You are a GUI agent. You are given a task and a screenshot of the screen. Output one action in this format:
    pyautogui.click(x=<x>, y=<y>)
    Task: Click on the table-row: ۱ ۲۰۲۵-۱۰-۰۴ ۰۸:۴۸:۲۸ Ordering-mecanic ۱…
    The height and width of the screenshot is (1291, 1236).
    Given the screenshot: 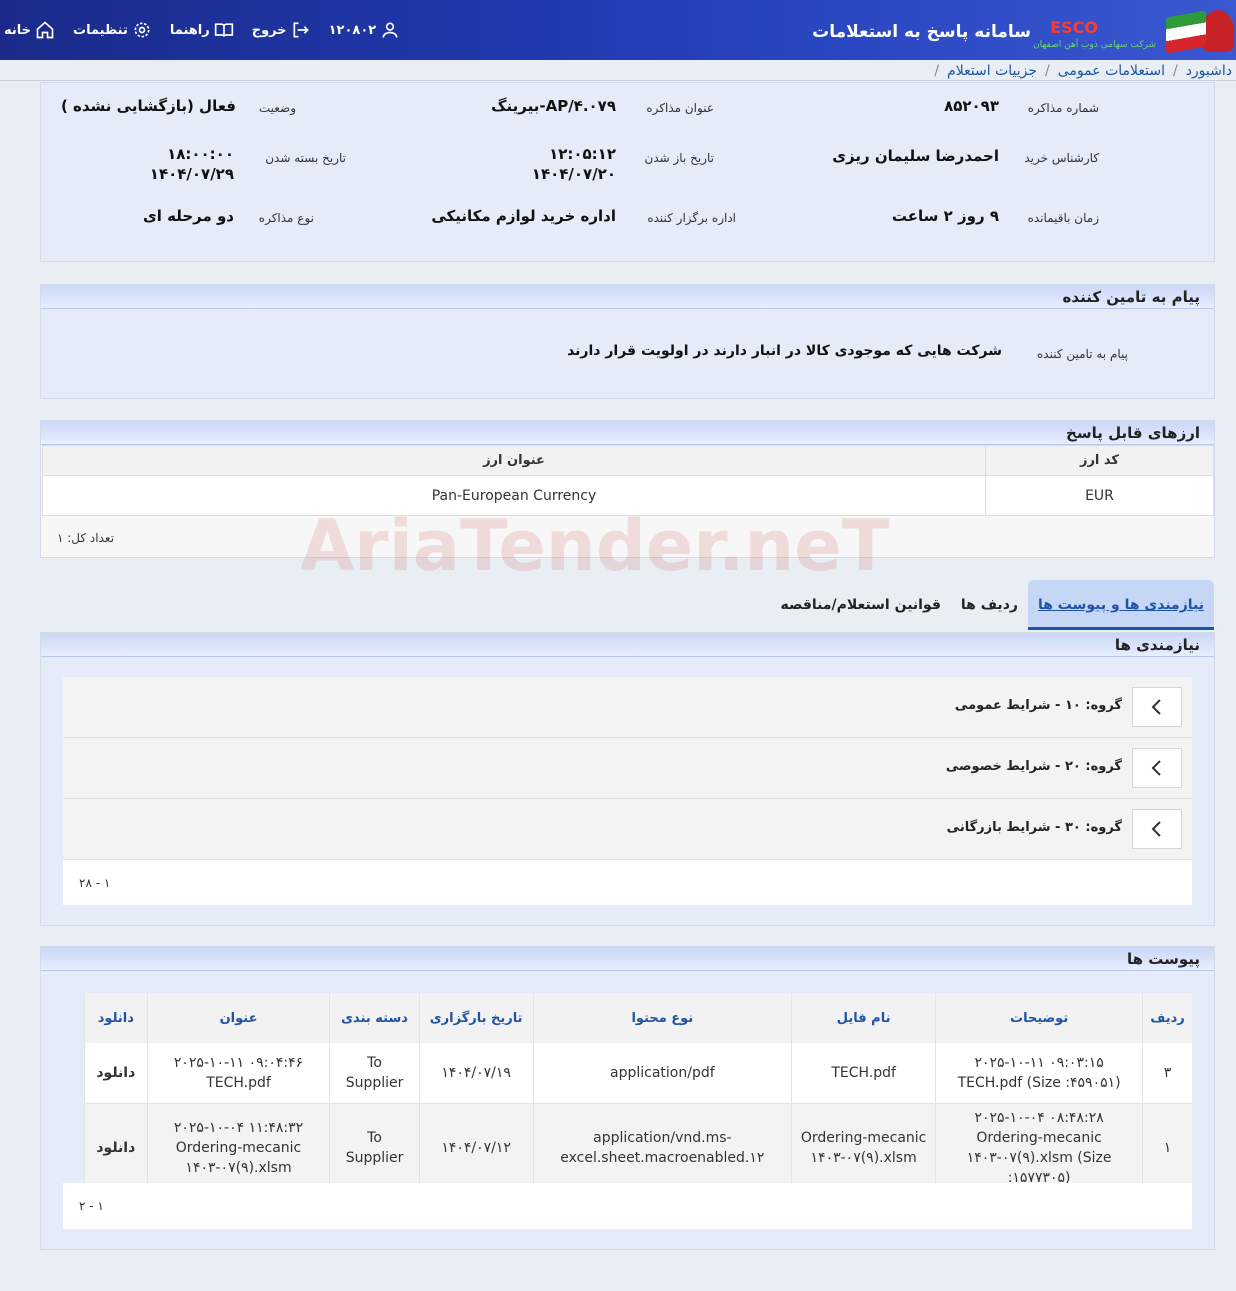 What is the action you would take?
    pyautogui.click(x=638, y=1148)
    